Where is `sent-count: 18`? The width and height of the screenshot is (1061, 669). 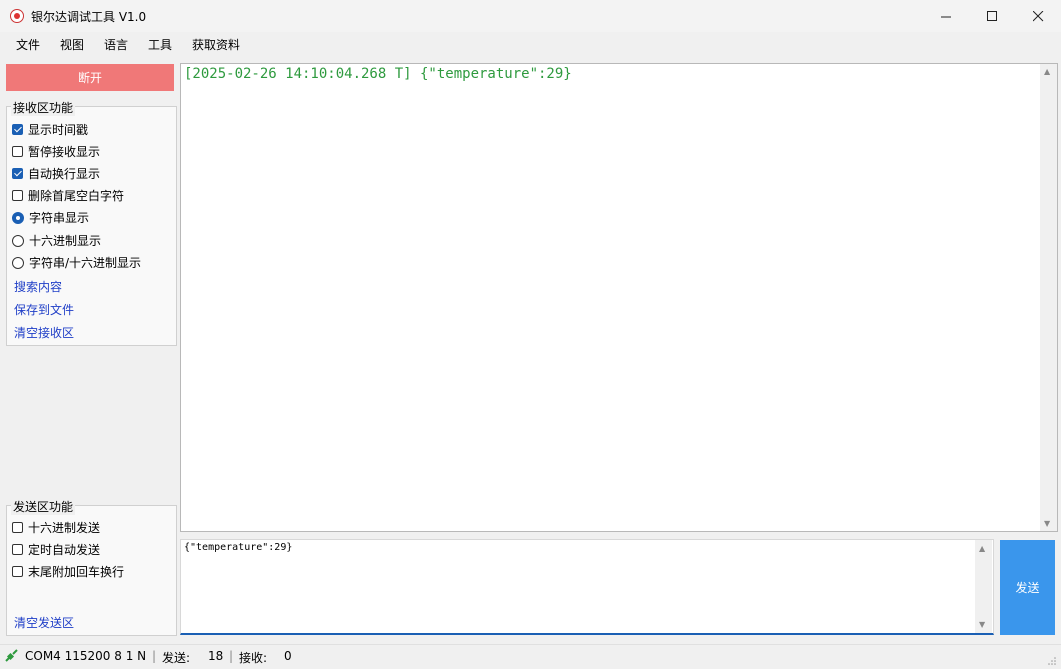
sent-count: 18 is located at coordinates (216, 656).